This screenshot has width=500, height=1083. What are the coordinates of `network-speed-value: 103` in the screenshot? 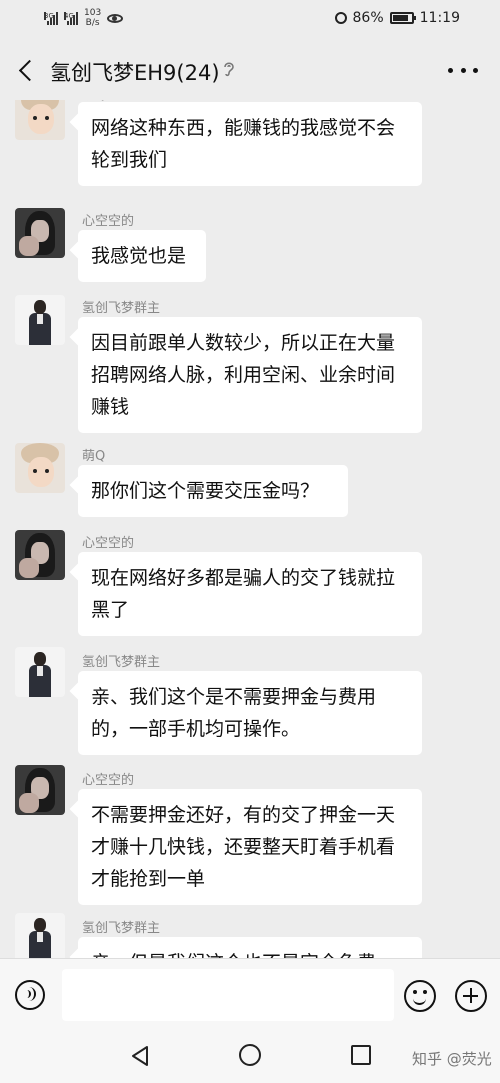 It's located at (93, 13).